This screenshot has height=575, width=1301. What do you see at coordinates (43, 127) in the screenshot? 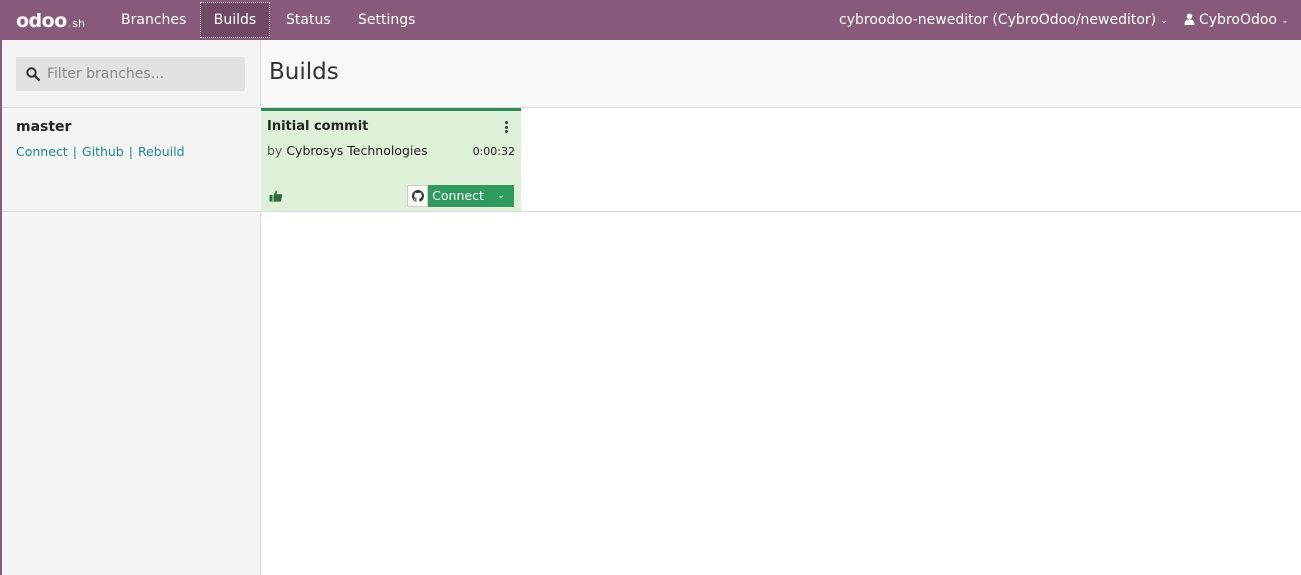
I see `branch-name: master` at bounding box center [43, 127].